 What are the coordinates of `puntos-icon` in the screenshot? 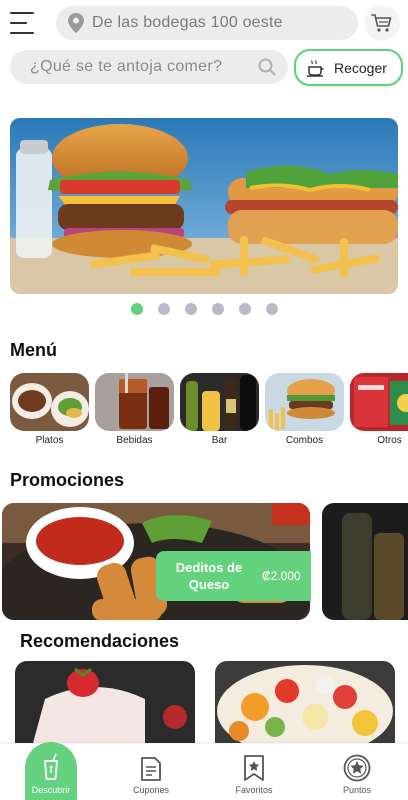 It's located at (357, 768).